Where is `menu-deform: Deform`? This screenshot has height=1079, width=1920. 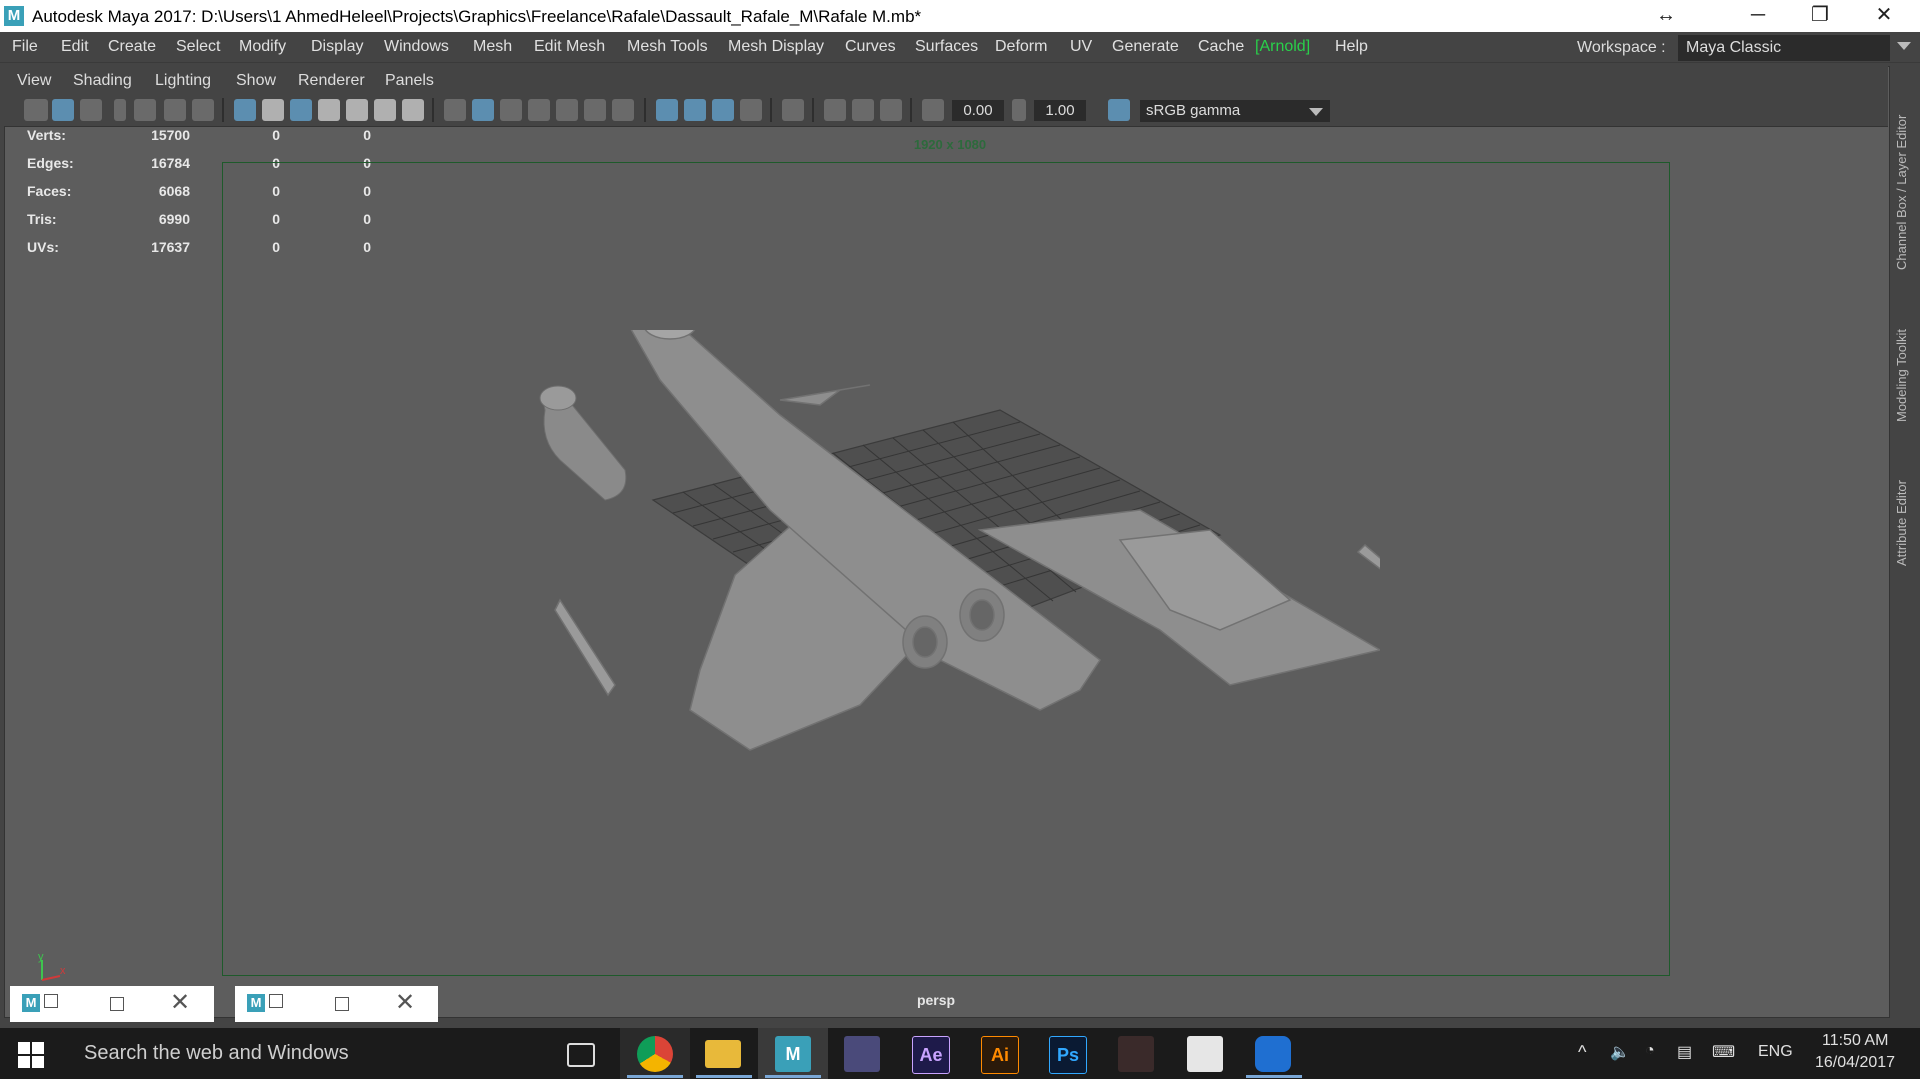 menu-deform: Deform is located at coordinates (1021, 47).